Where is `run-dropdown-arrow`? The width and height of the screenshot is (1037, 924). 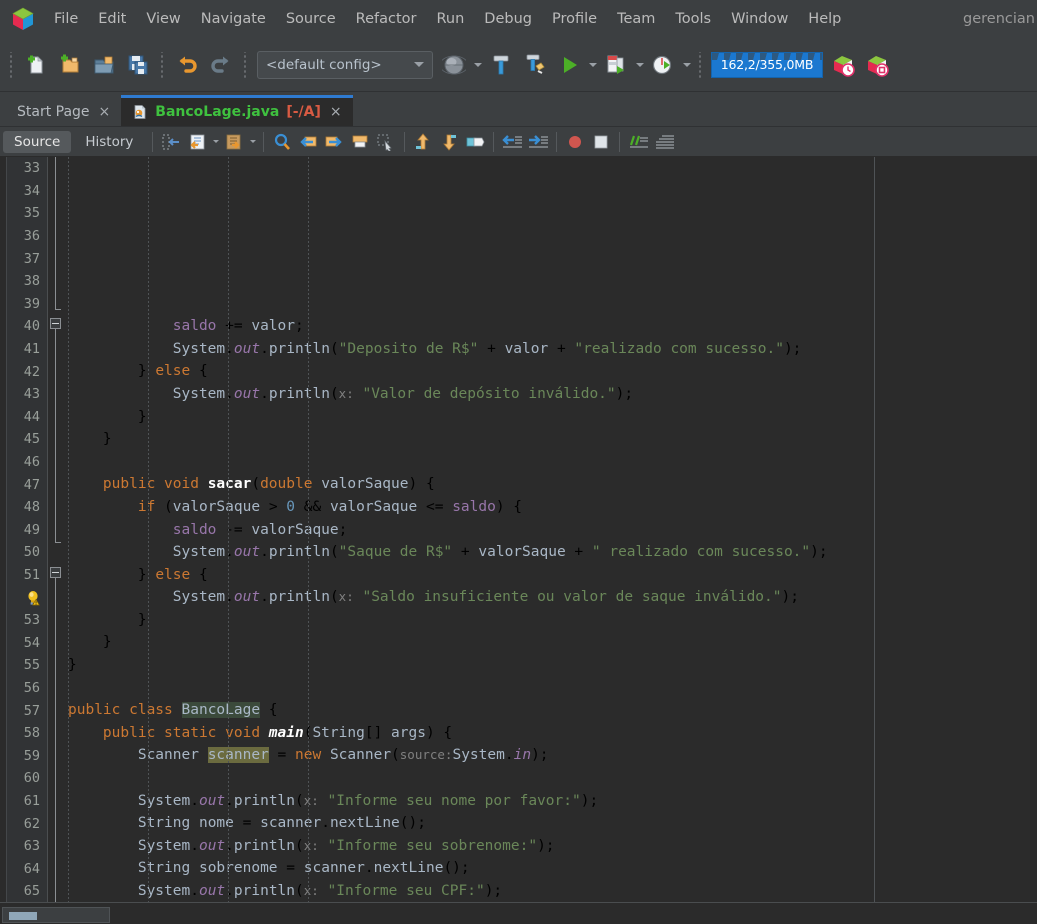 run-dropdown-arrow is located at coordinates (592, 65).